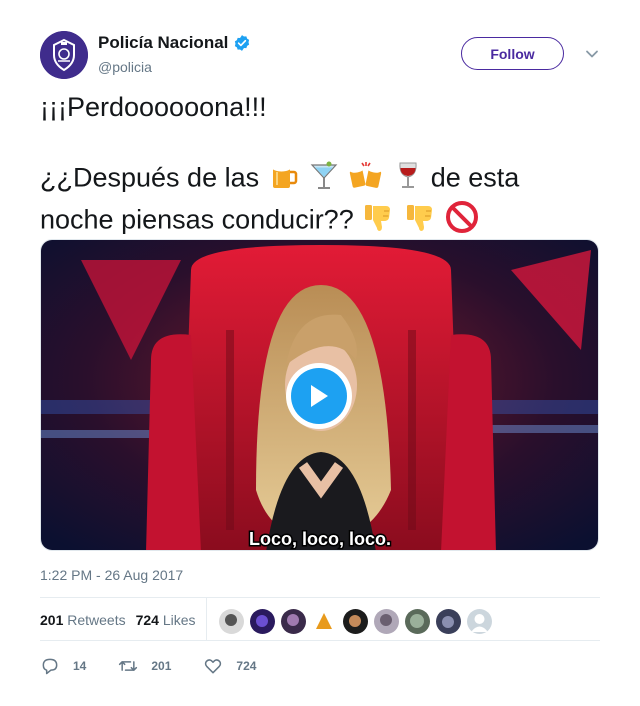 Image resolution: width=640 pixels, height=706 pixels. Describe the element at coordinates (197, 219) in the screenshot. I see `tweet-line-3-text: noche piensas conducir??` at that location.